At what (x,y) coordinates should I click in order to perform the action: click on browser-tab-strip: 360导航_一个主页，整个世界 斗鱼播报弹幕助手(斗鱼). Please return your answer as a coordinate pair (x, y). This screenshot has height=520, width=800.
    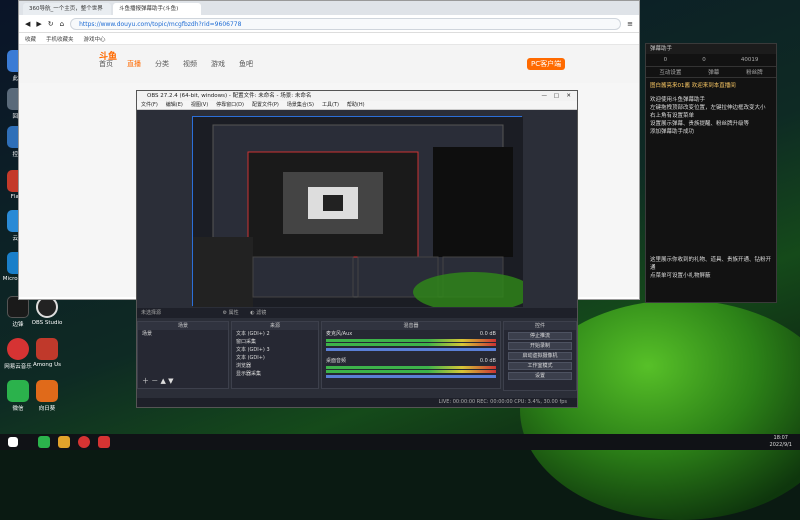
    Looking at the image, I should click on (329, 8).